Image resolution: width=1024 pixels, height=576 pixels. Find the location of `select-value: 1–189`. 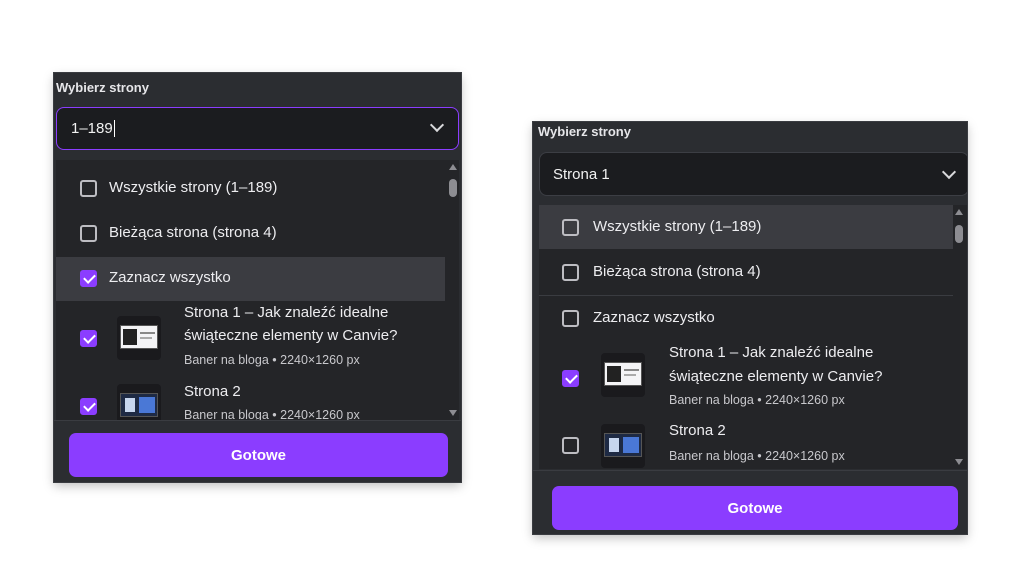

select-value: 1–189 is located at coordinates (92, 128).